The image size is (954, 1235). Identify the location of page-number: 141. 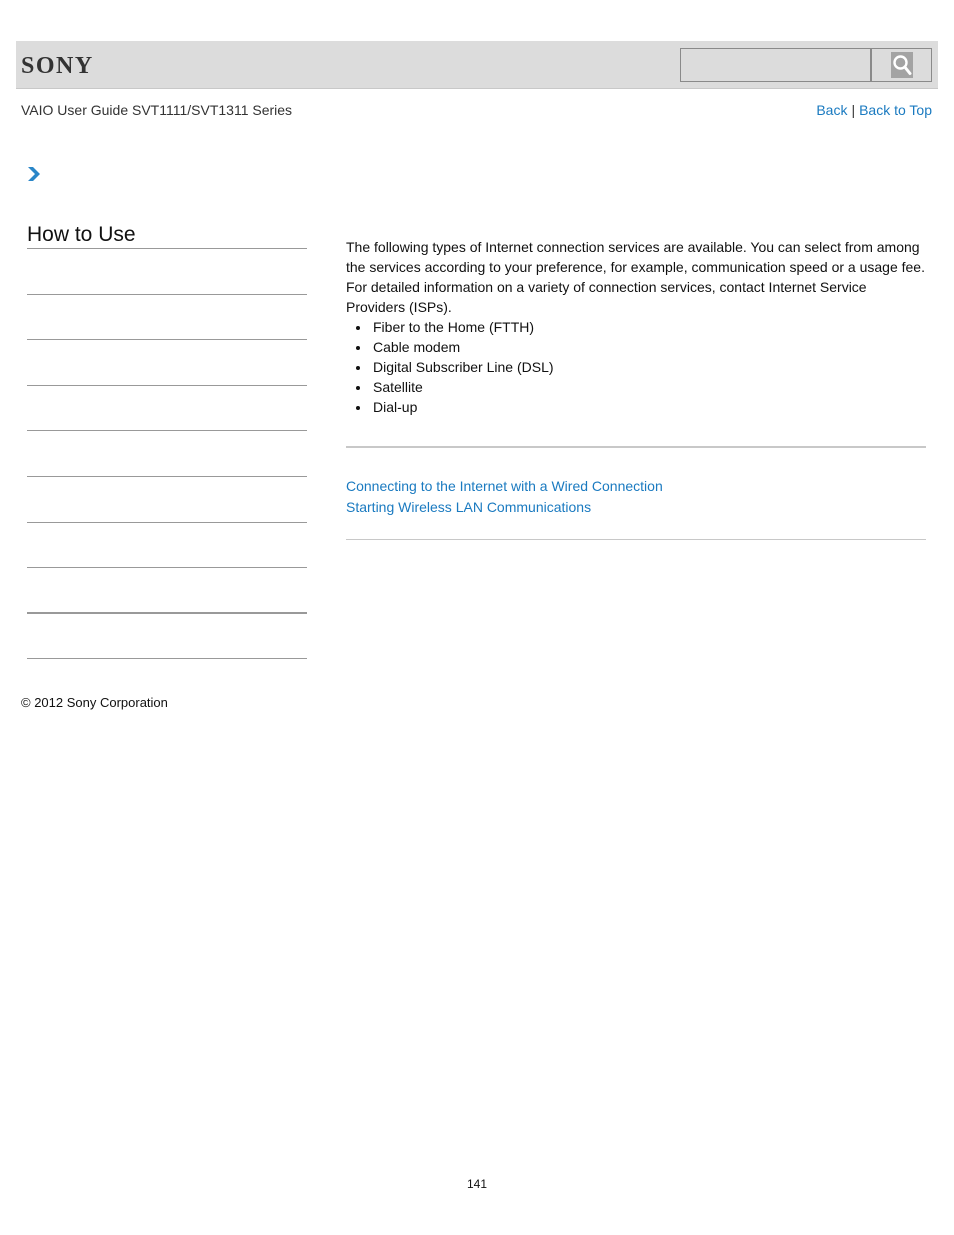
(477, 1184).